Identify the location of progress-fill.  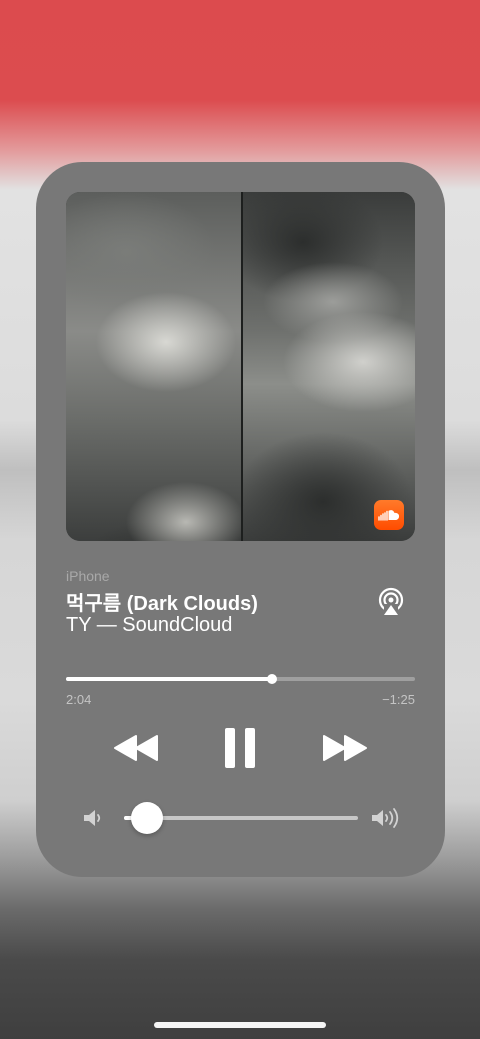
(169, 679).